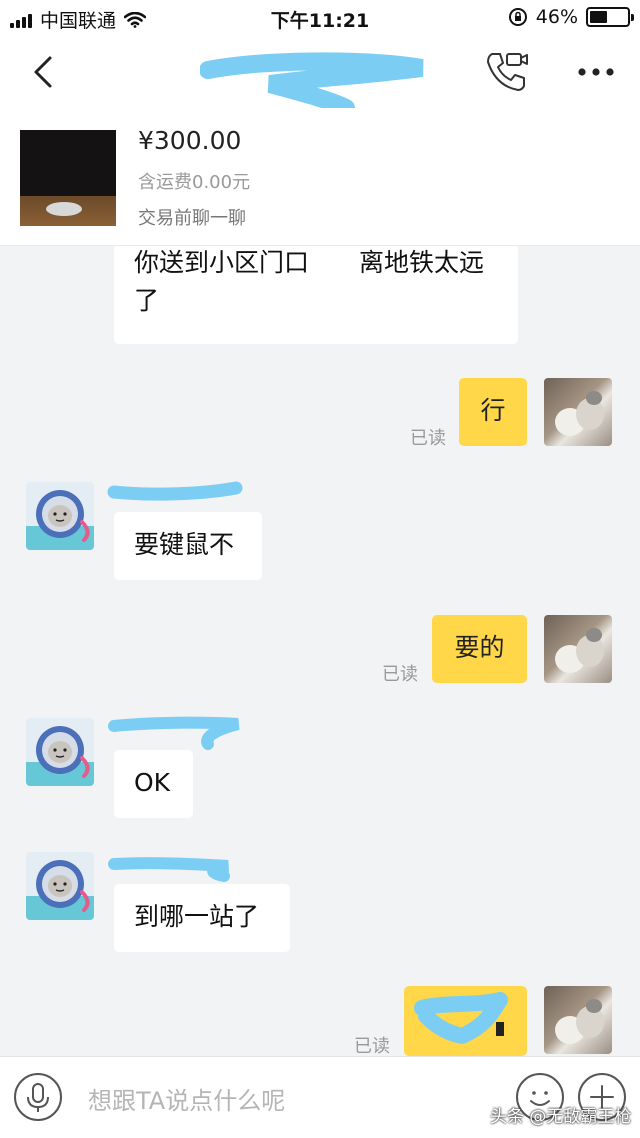 This screenshot has width=640, height=1138. I want to click on watermark: 头条 @无敌霸王枪, so click(561, 1117).